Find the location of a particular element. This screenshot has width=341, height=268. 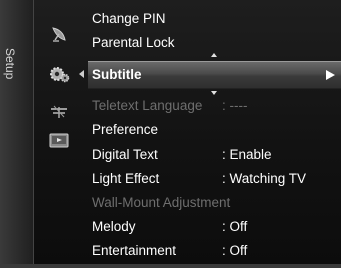

selection-pointer-icon is located at coordinates (81, 74).